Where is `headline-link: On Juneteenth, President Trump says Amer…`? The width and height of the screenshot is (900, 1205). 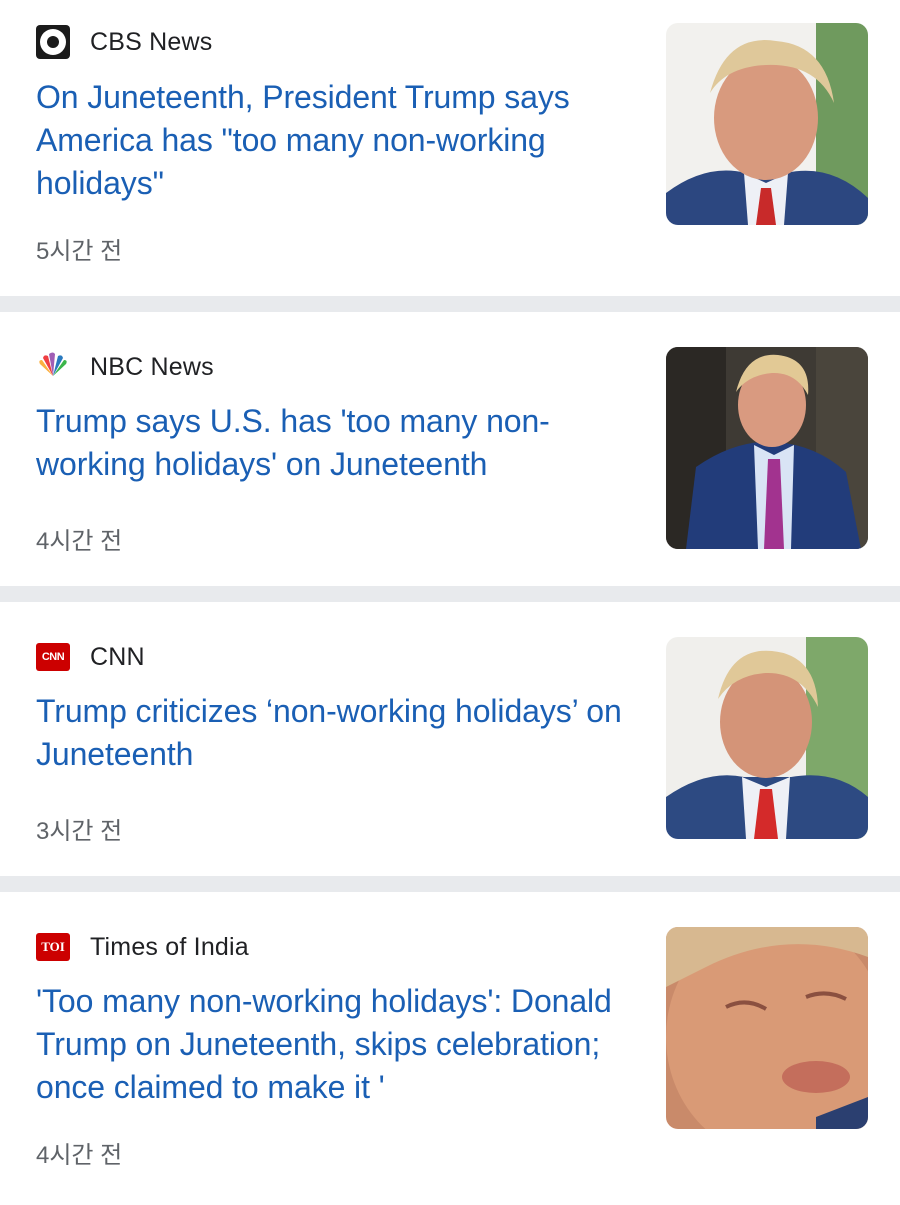
headline-link: On Juneteenth, President Trump says Amer… is located at coordinates (336, 140).